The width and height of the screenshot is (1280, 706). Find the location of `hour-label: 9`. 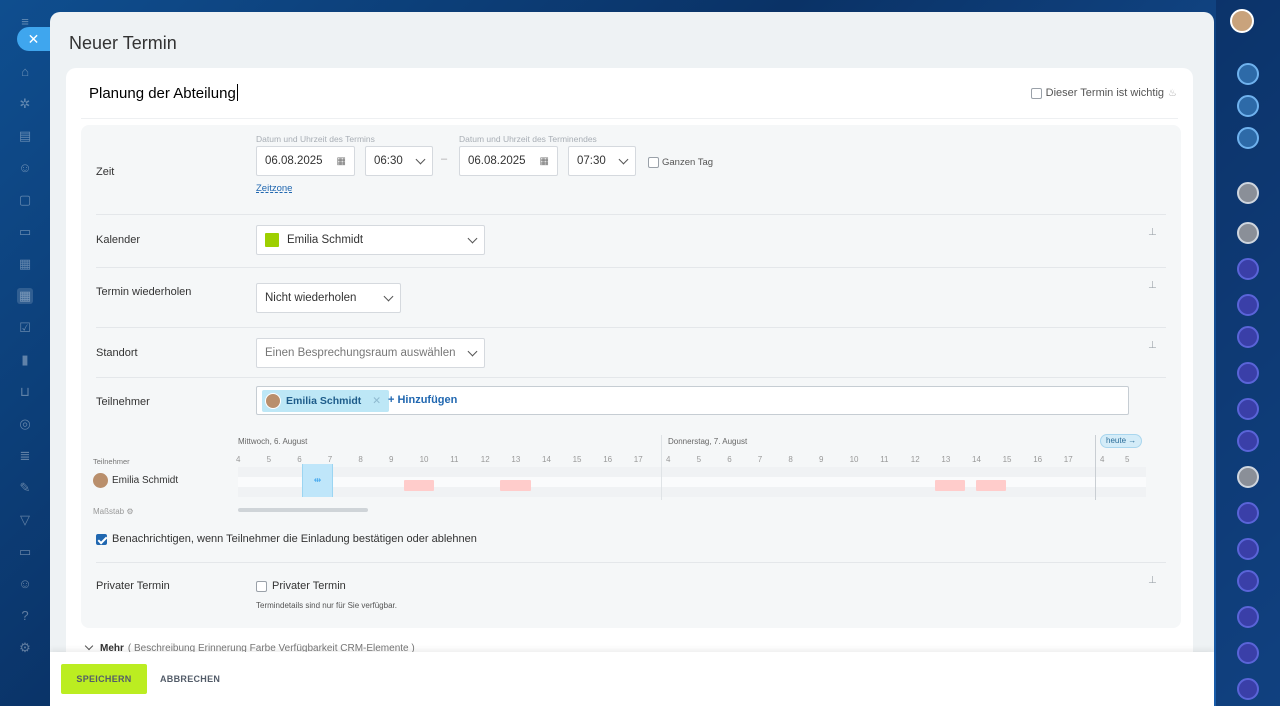

hour-label: 9 is located at coordinates (821, 459).